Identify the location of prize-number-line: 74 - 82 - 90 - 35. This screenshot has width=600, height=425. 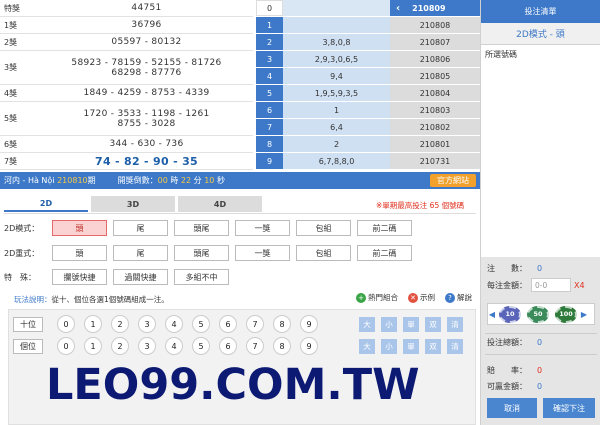
(146, 161).